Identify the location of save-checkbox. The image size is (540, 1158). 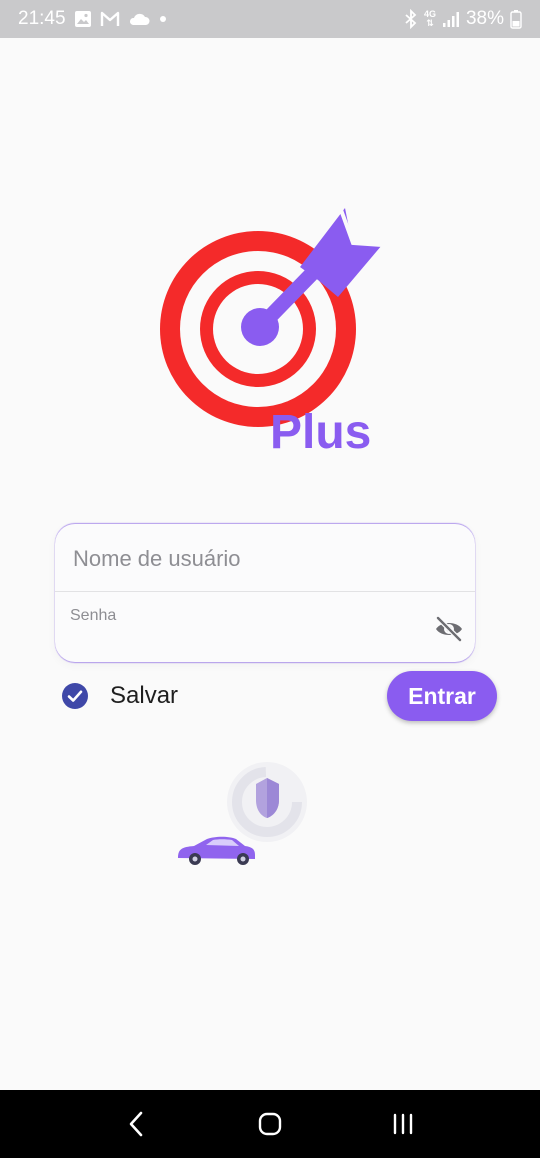
(75, 696).